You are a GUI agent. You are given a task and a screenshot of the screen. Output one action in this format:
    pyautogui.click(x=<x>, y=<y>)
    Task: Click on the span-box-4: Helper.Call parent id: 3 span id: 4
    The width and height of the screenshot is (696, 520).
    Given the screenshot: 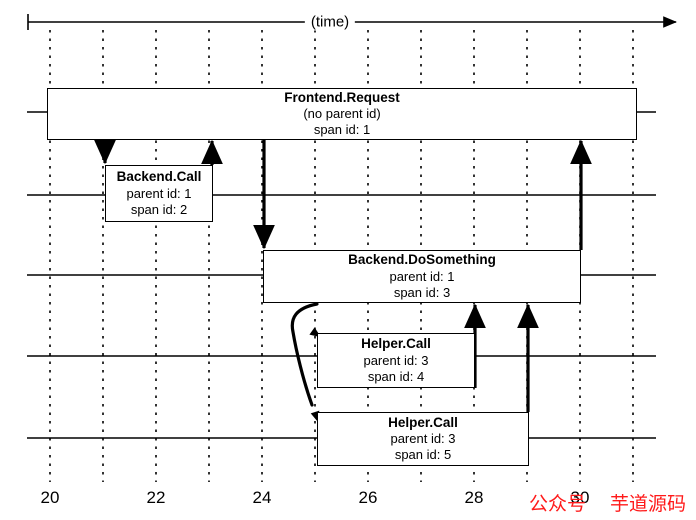 What is the action you would take?
    pyautogui.click(x=396, y=360)
    